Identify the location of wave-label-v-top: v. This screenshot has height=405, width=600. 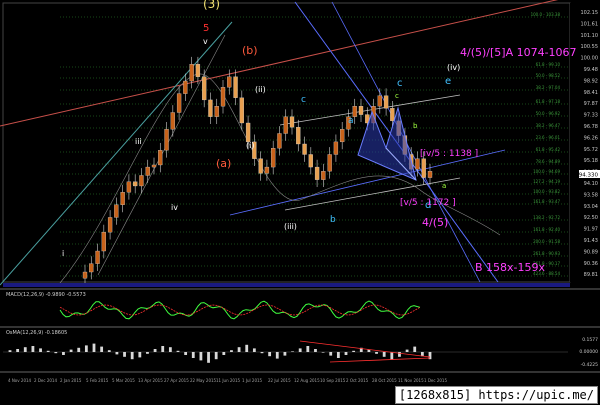
(205, 41).